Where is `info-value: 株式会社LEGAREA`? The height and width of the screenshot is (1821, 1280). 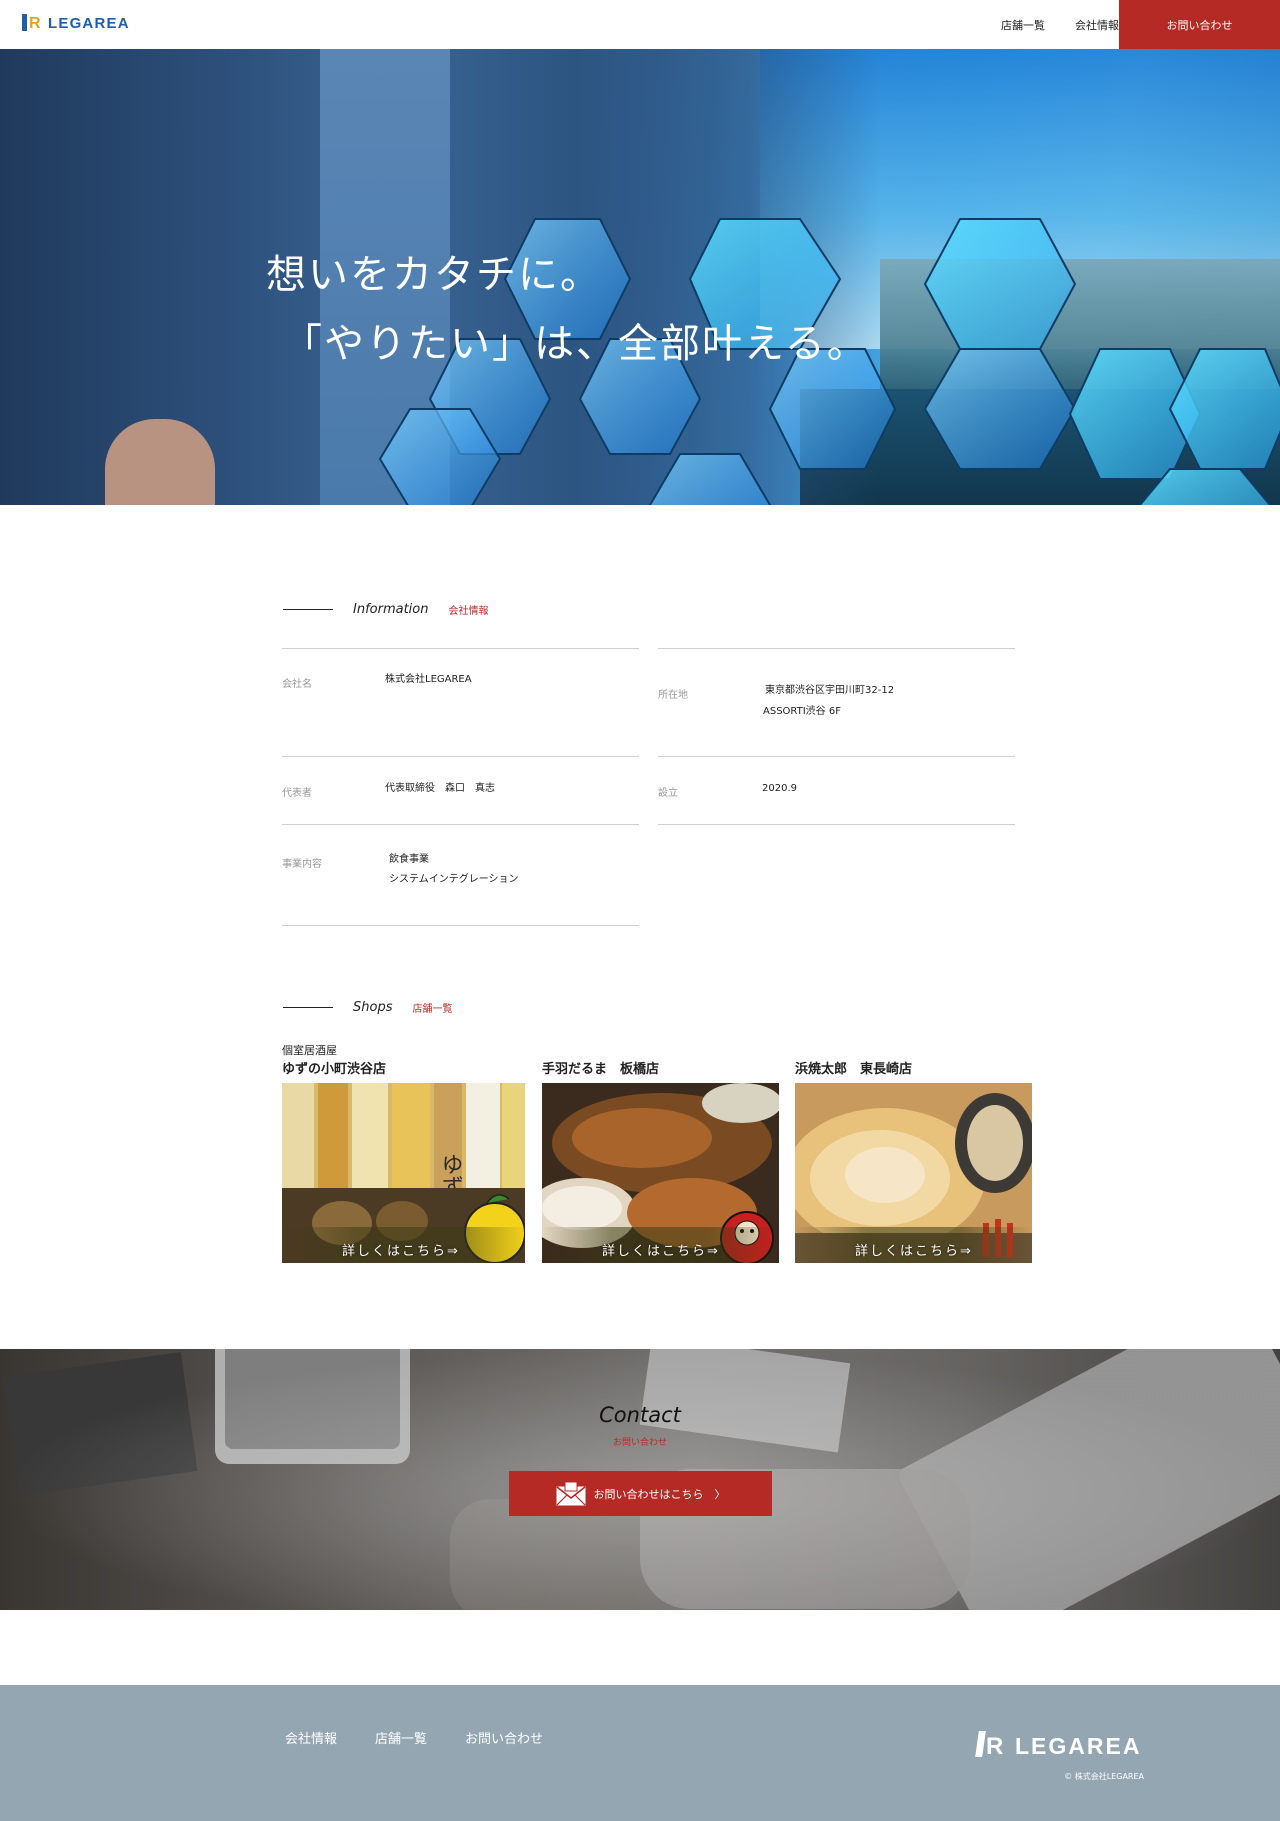
info-value: 株式会社LEGAREA is located at coordinates (428, 679).